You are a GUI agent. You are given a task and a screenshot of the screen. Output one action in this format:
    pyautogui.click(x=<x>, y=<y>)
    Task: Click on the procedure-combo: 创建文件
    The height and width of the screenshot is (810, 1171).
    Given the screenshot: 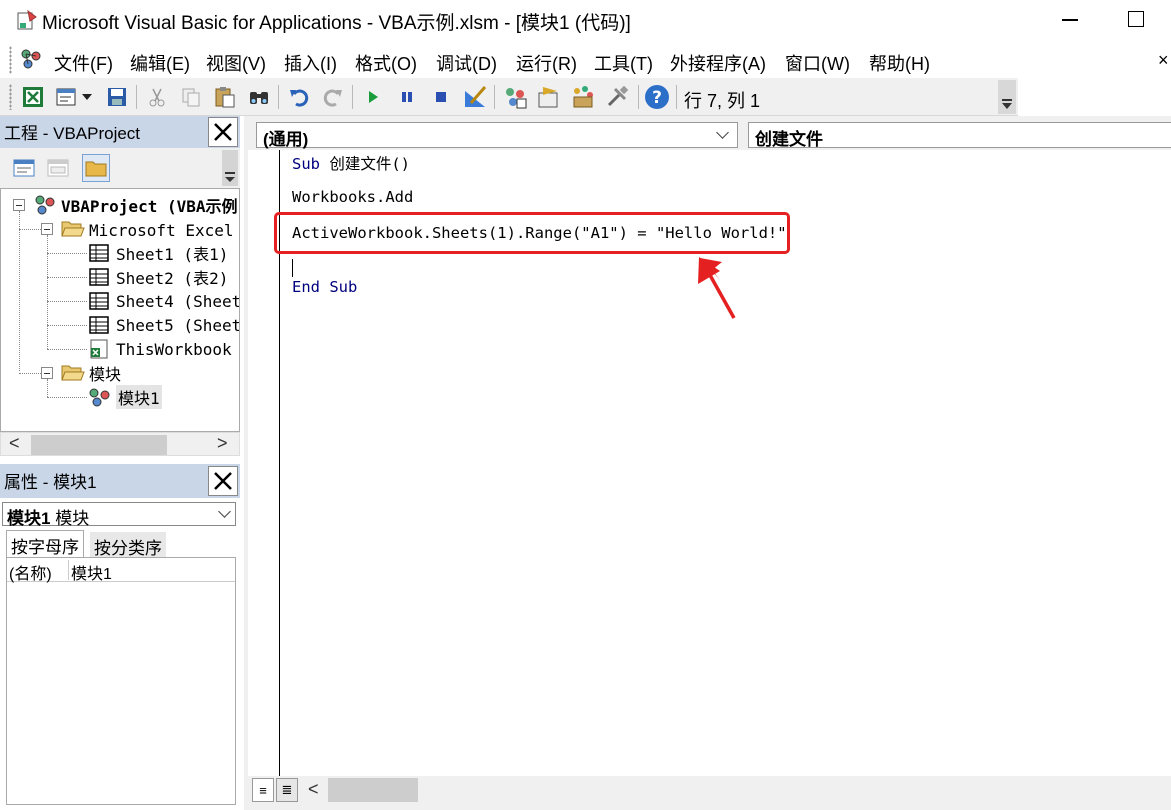 What is the action you would take?
    pyautogui.click(x=959, y=135)
    